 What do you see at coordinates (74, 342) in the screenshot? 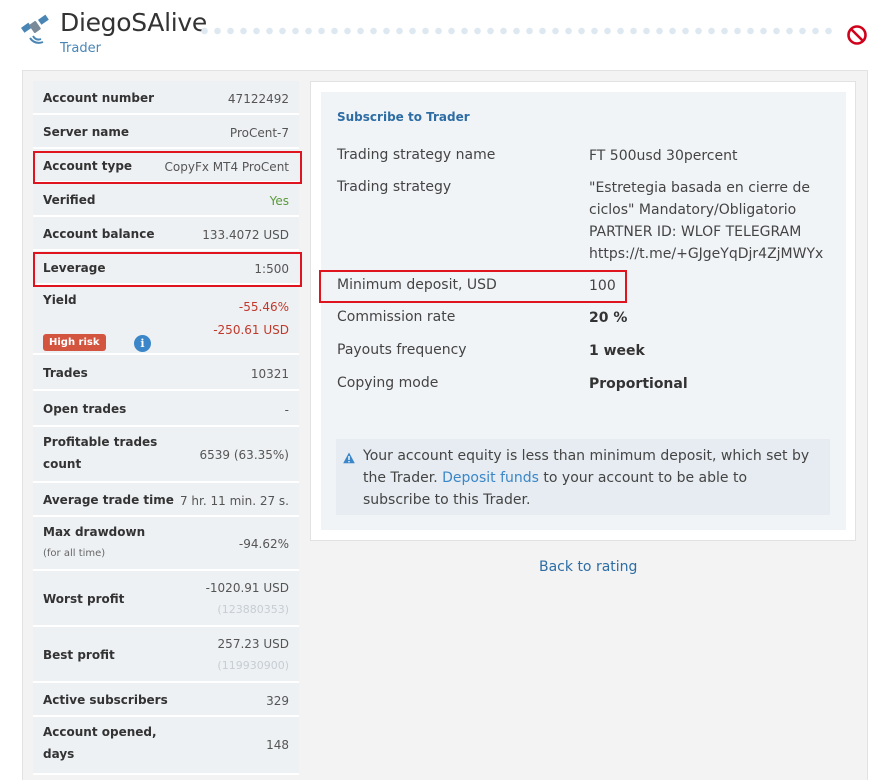
I see `high-risk-badge: High risk` at bounding box center [74, 342].